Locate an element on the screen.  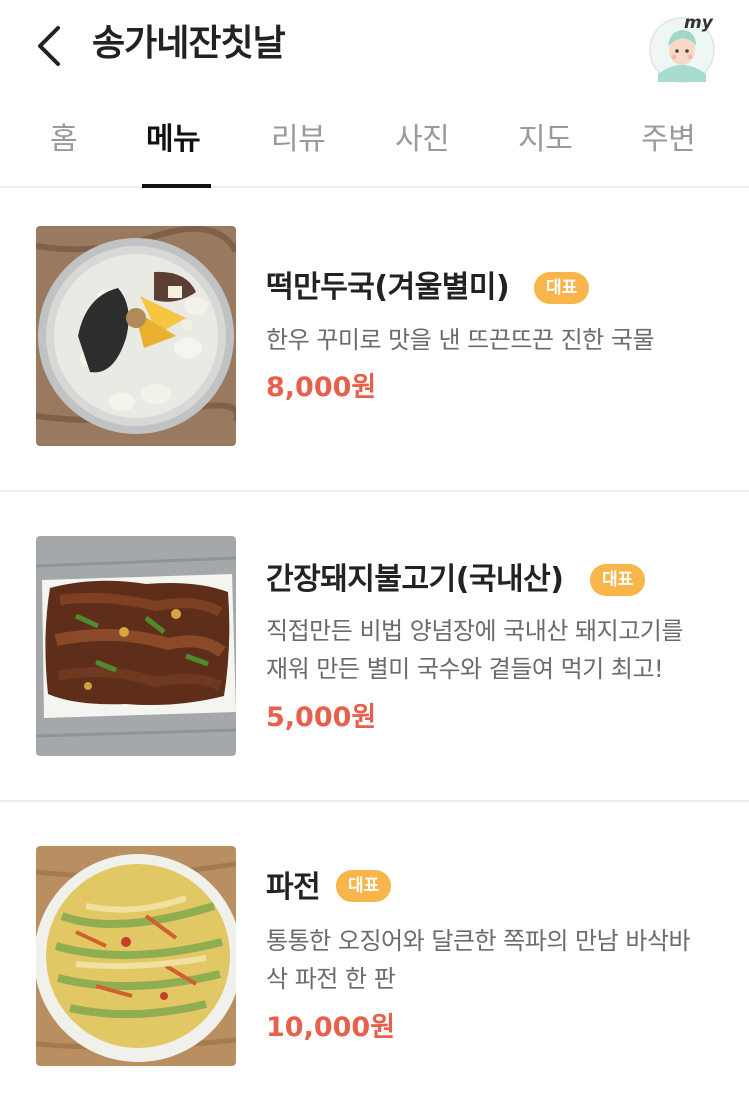
my-profile-button: my is located at coordinates (684, 48).